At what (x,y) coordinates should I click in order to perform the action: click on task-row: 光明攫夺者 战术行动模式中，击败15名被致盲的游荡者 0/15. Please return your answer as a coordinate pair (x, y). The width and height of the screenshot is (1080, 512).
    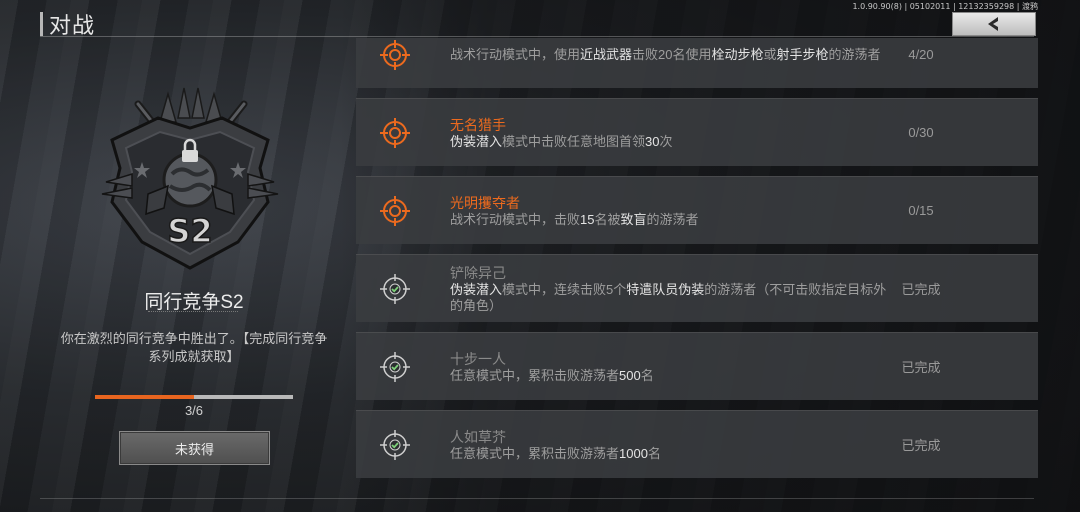
    Looking at the image, I should click on (697, 210).